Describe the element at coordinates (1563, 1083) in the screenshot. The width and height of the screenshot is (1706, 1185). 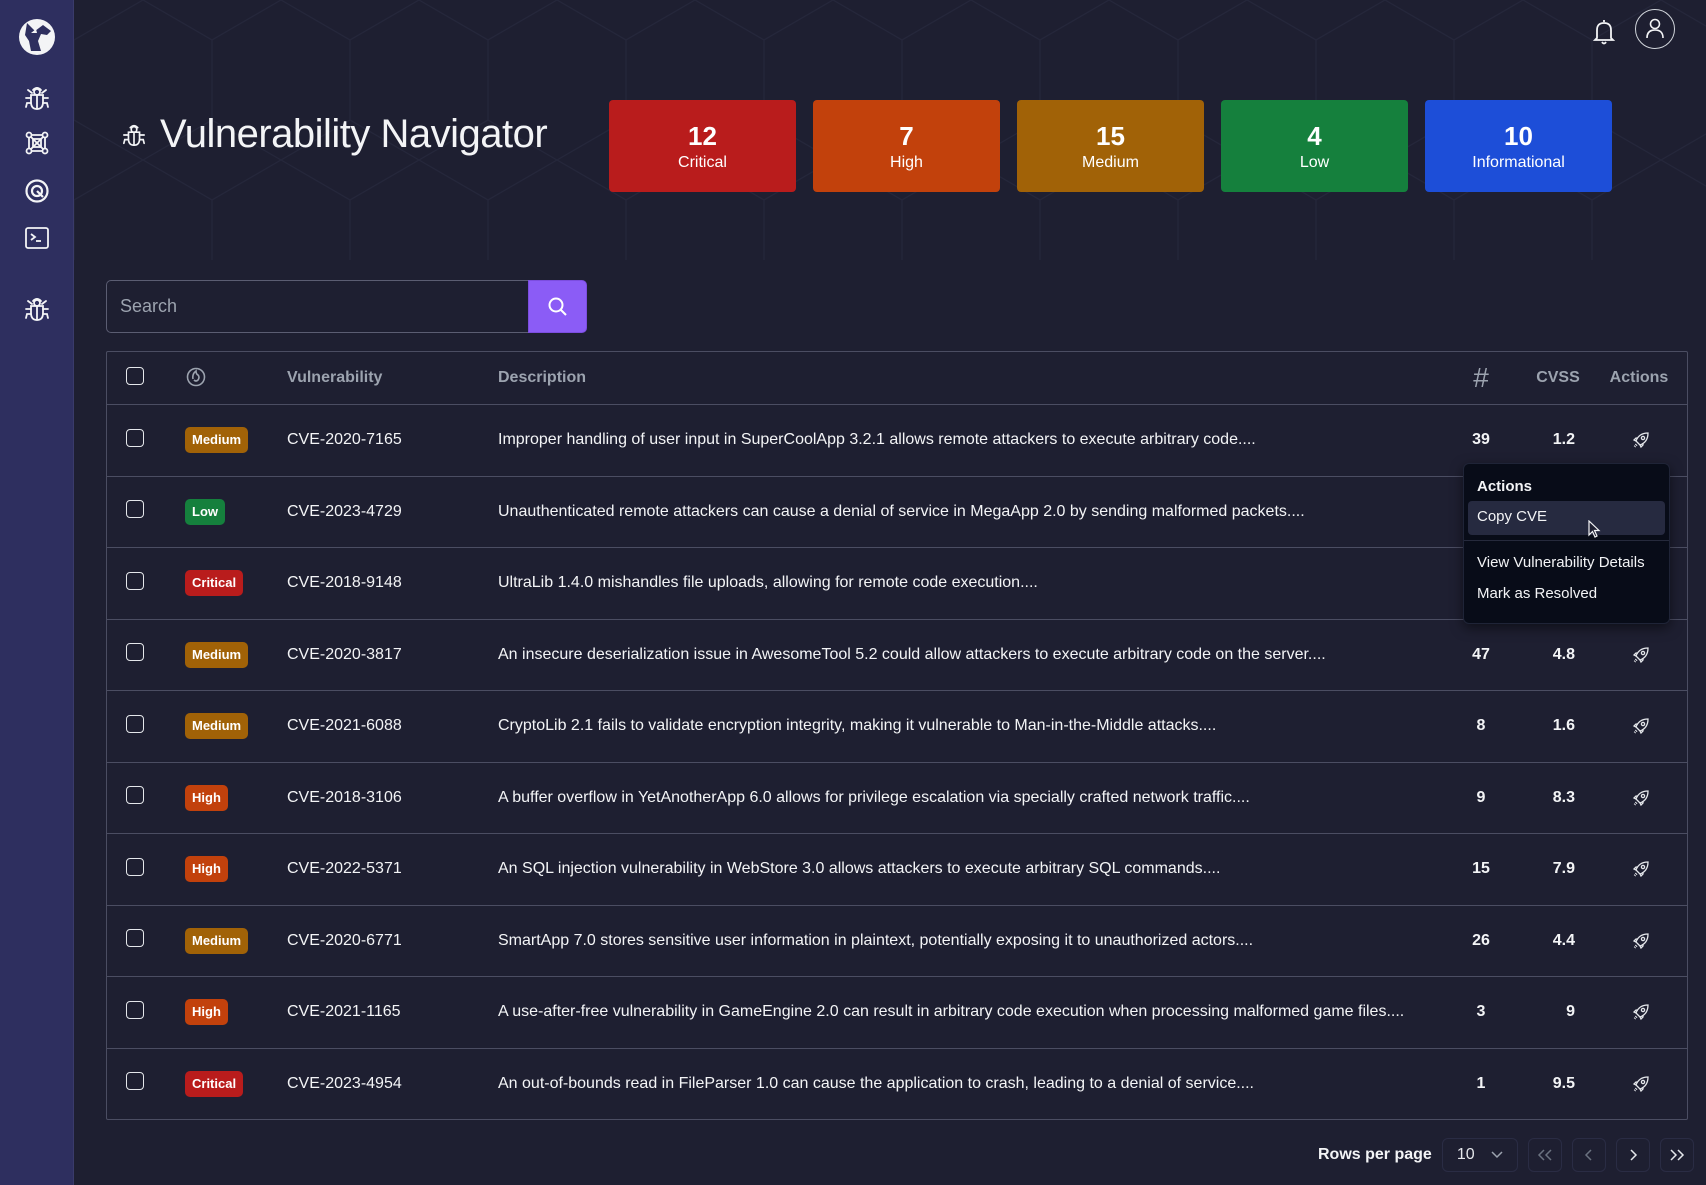
I see `cvss-score: 9.5` at that location.